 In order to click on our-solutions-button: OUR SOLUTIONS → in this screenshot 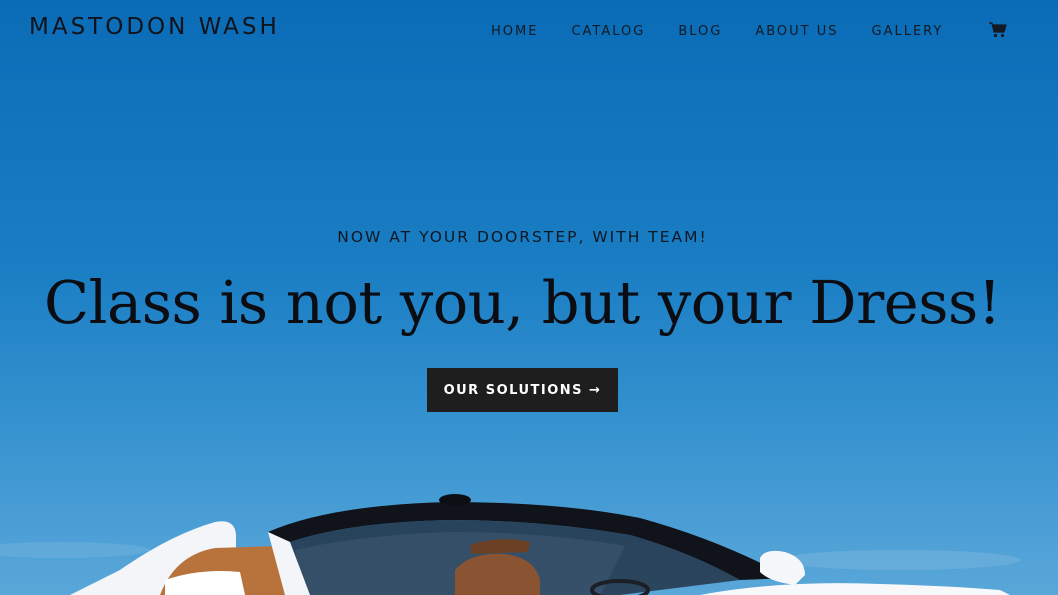, I will do `click(522, 390)`.